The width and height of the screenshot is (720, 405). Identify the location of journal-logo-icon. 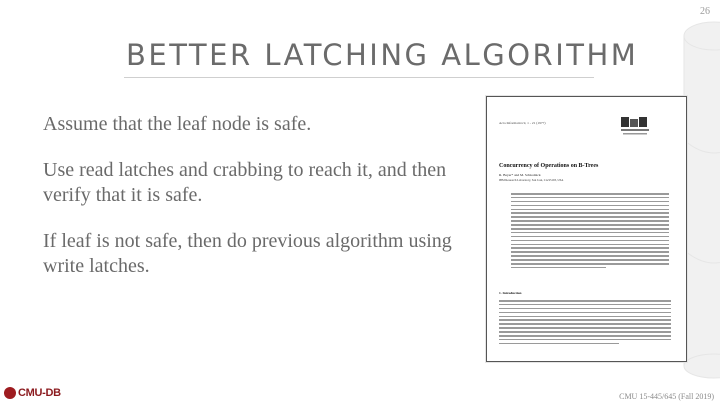
(635, 126).